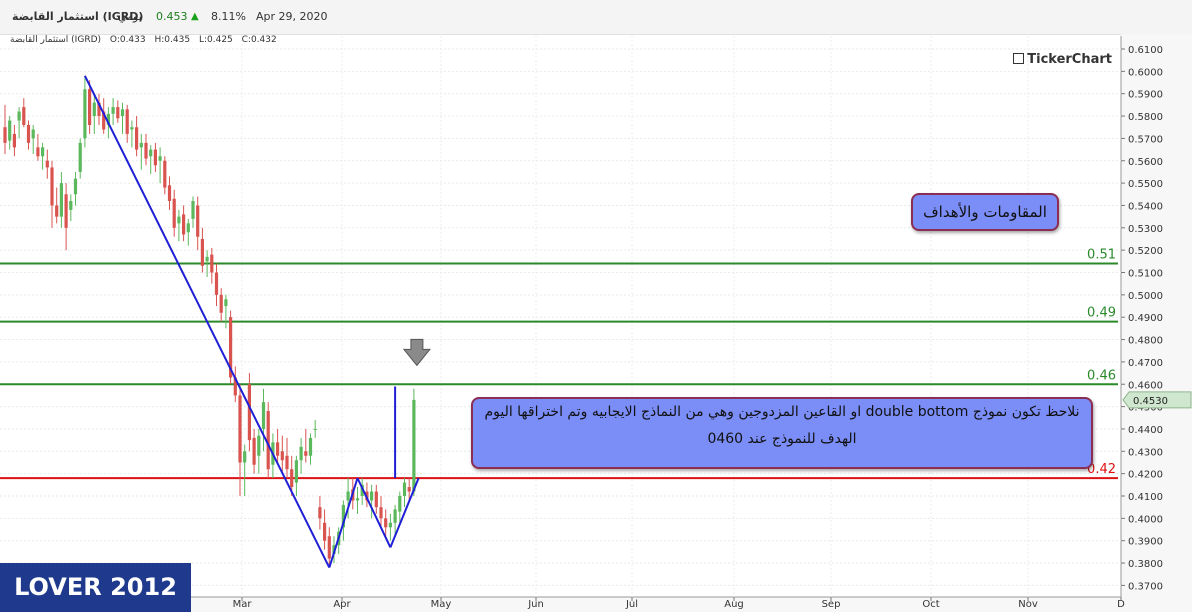 The image size is (1192, 612). What do you see at coordinates (1145, 117) in the screenshot?
I see `y-tick-label: 0.5800` at bounding box center [1145, 117].